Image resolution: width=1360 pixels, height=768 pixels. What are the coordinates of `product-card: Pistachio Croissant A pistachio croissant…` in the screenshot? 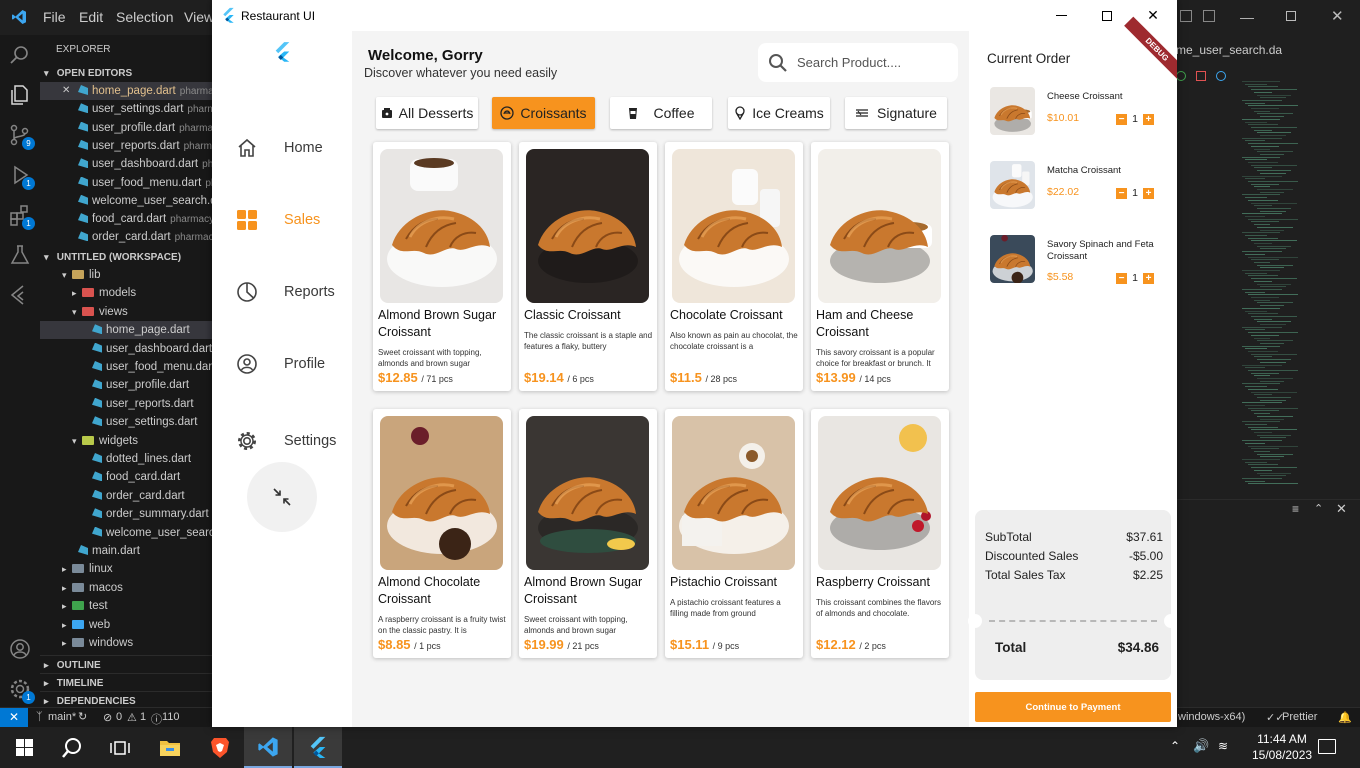 It's located at (734, 533).